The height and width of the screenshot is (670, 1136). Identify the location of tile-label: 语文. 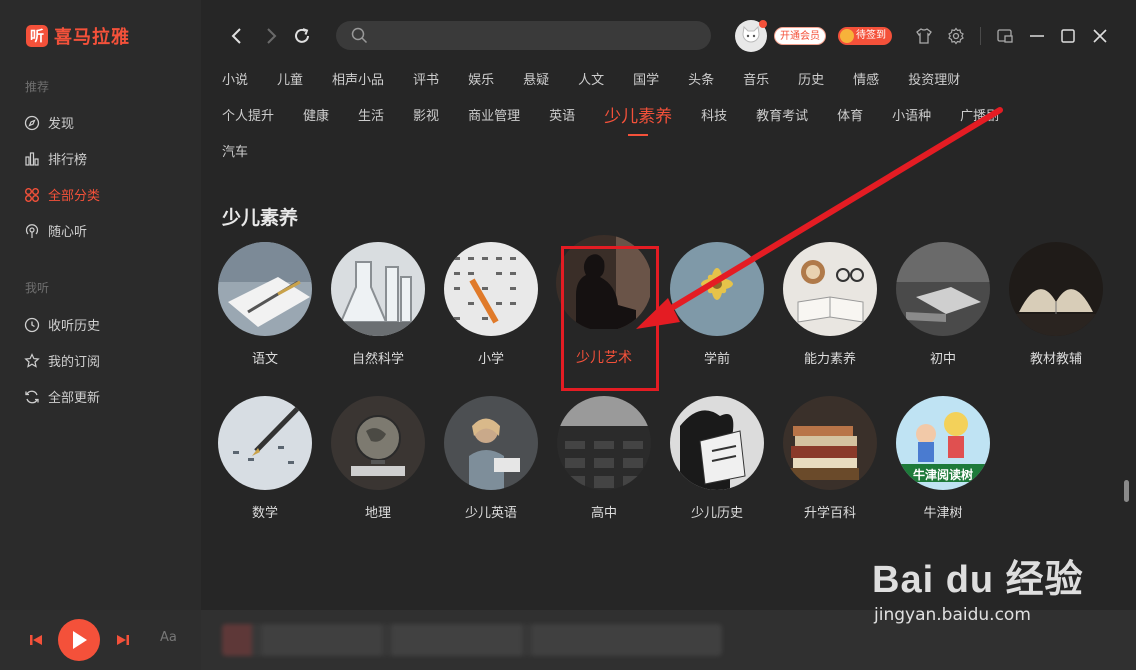
(264, 359).